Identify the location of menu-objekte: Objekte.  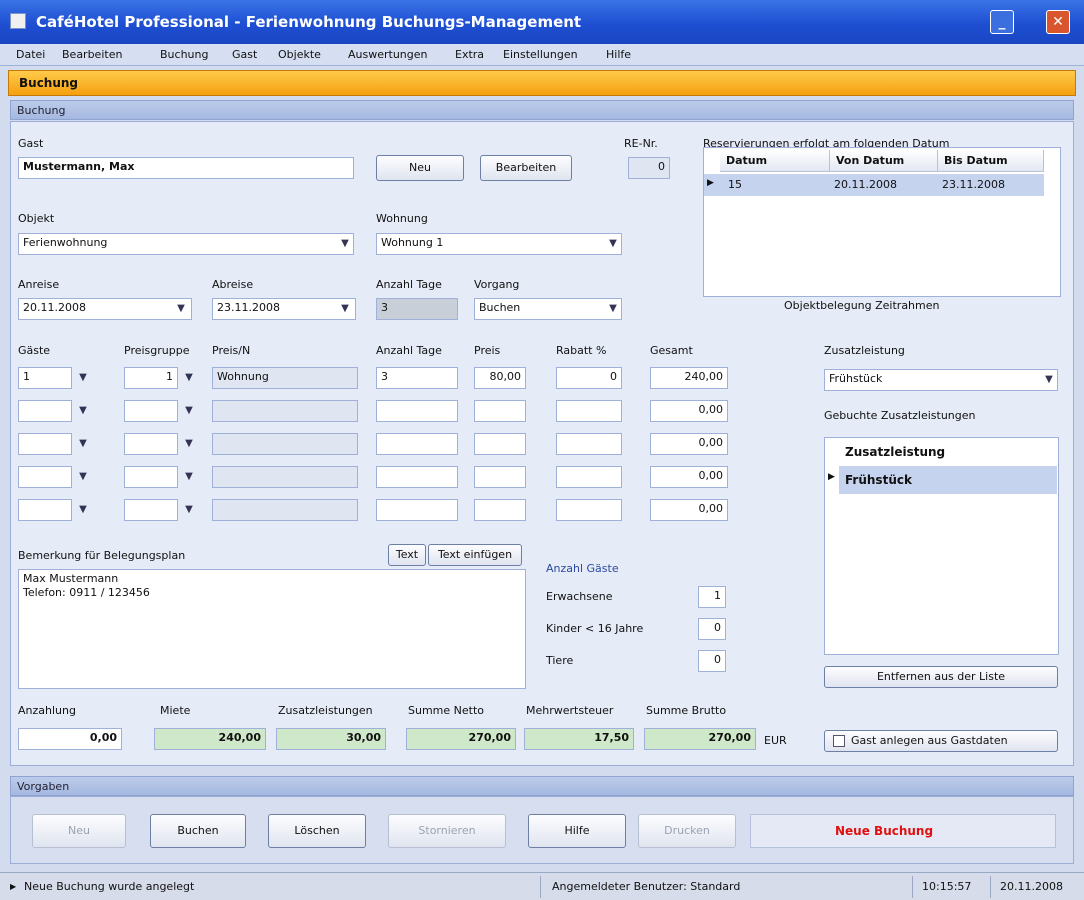
(299, 54).